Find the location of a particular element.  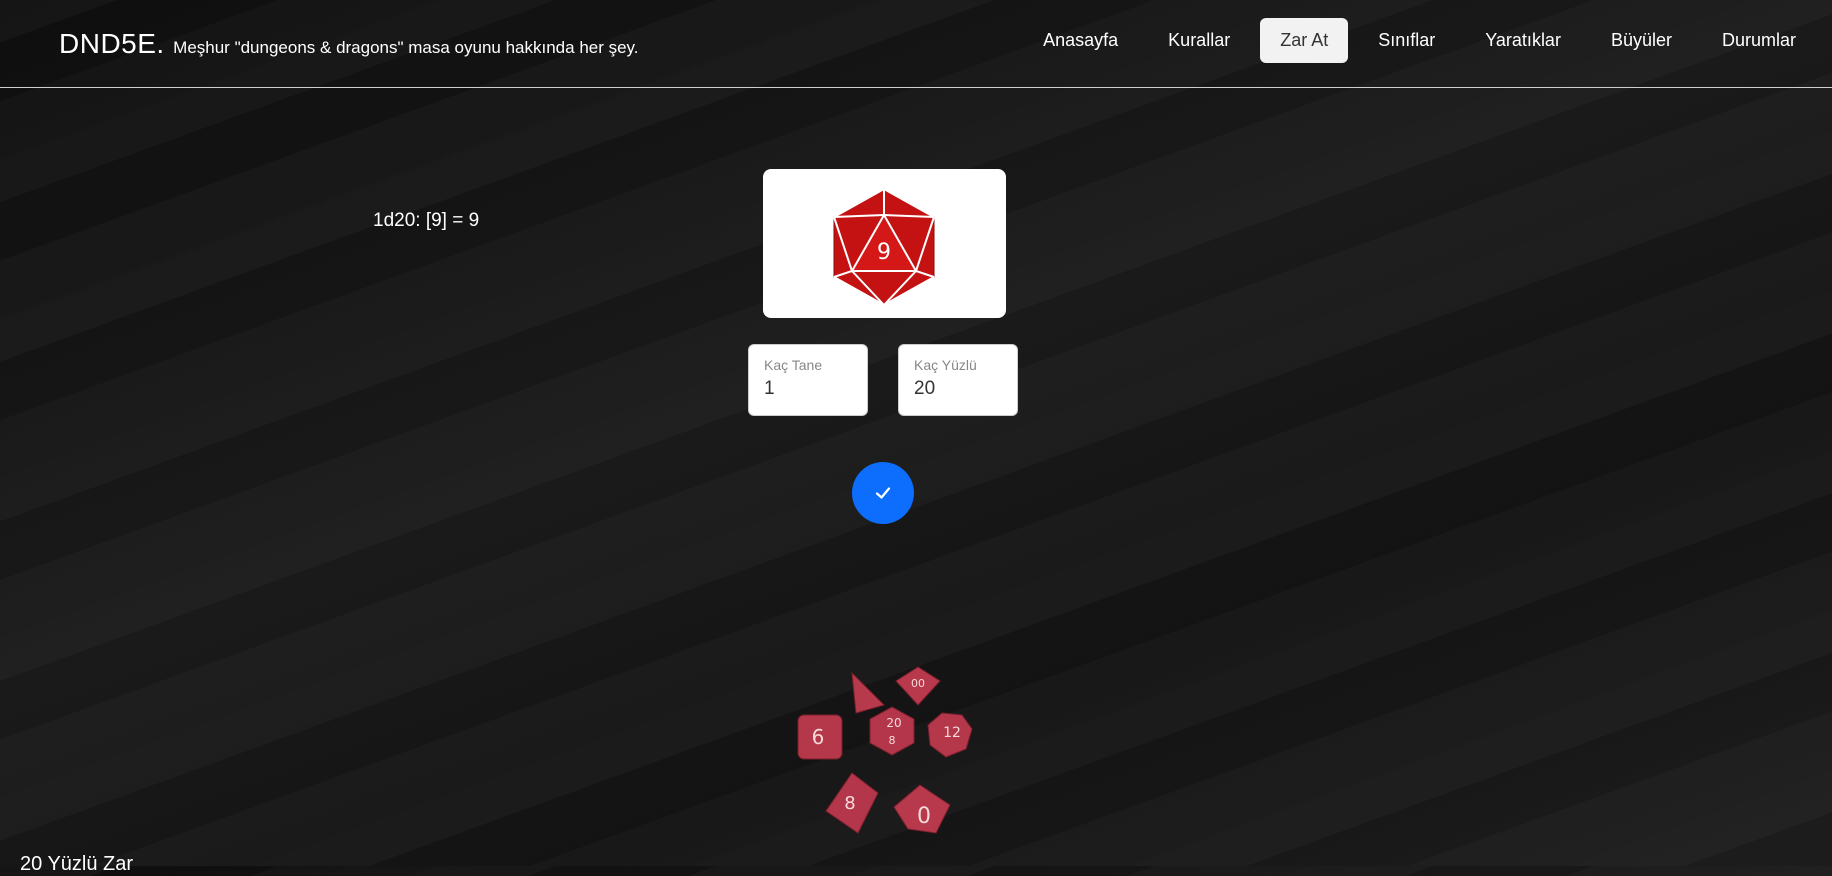

dice-sides-label: Kaç Yüzlü is located at coordinates (945, 365).